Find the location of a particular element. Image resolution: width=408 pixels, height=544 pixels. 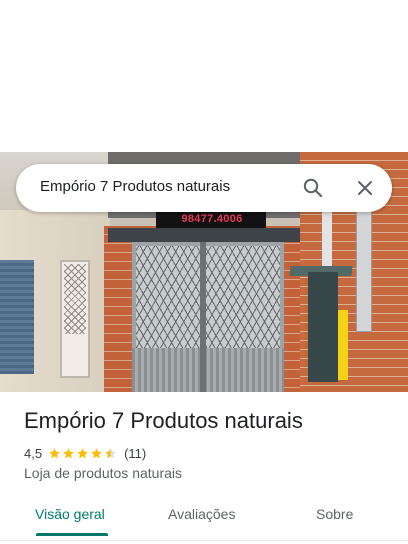

close-icon is located at coordinates (365, 188).